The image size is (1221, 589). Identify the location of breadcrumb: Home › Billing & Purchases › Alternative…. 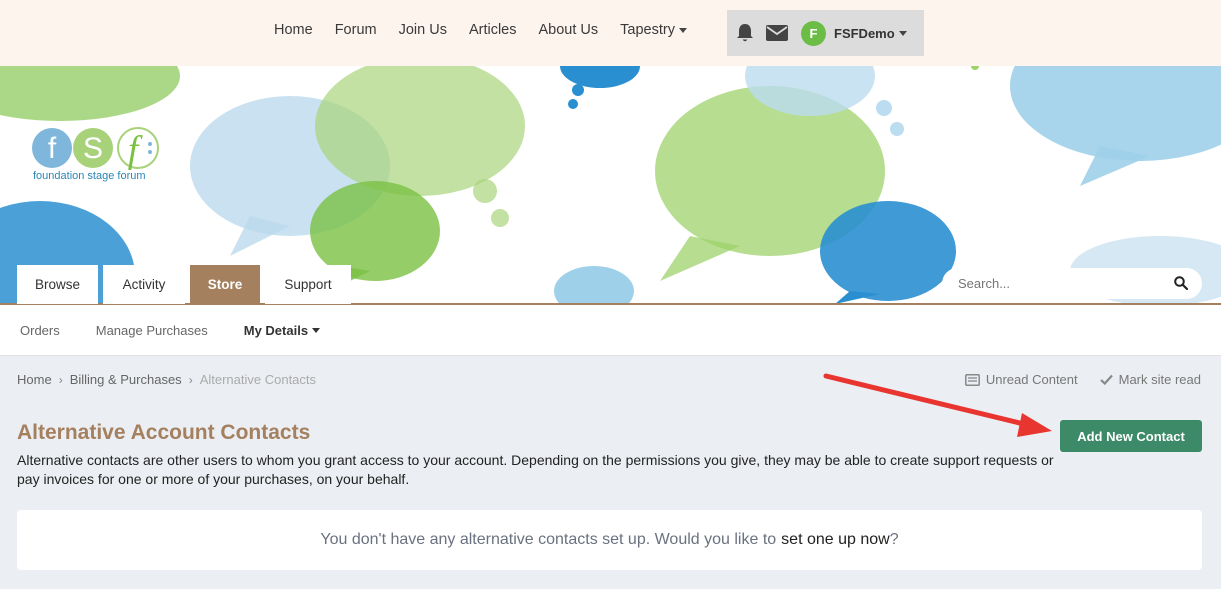
(166, 379).